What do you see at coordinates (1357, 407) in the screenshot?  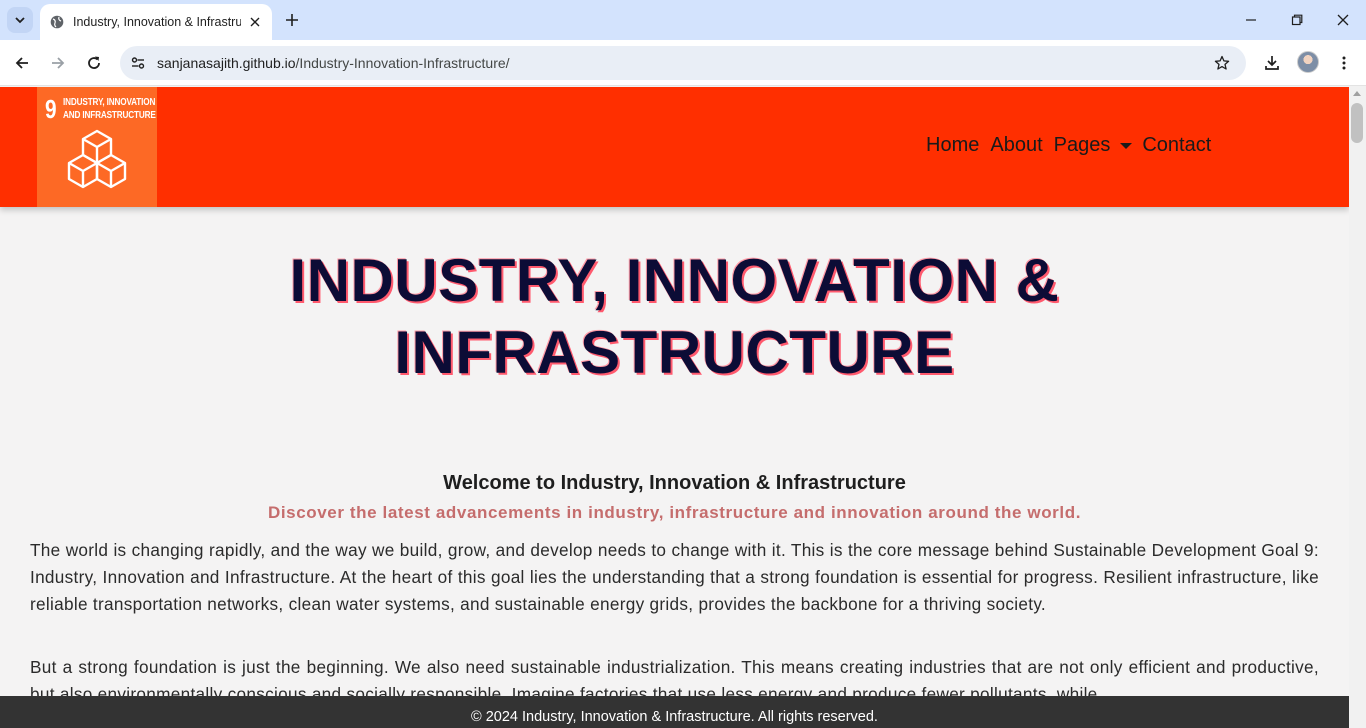 I see `page-scrollbar` at bounding box center [1357, 407].